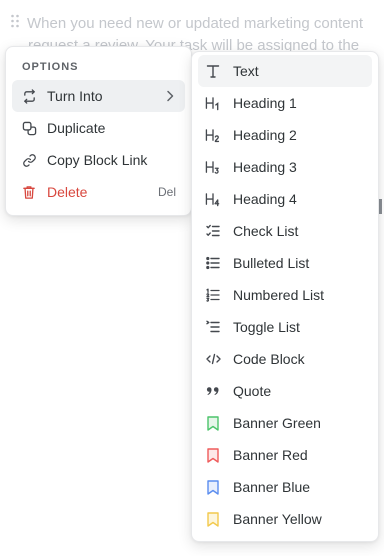 This screenshot has height=556, width=384. Describe the element at coordinates (265, 135) in the screenshot. I see `heading-2-label: Heading 2` at that location.